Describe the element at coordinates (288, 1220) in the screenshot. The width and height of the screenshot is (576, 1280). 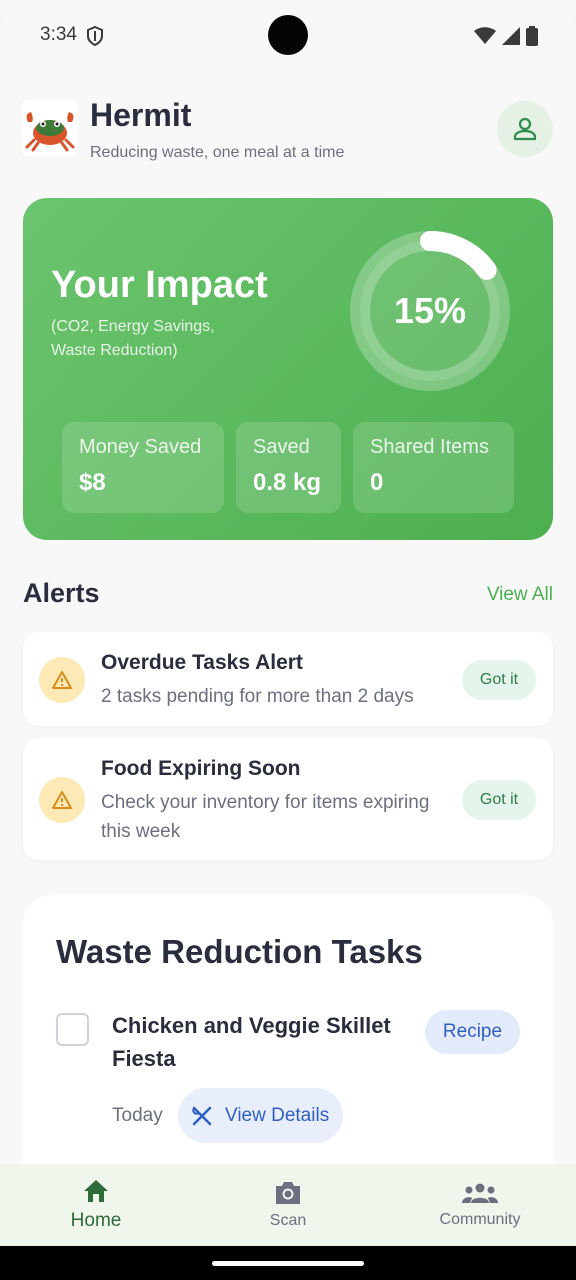
I see `nav-label: Scan` at that location.